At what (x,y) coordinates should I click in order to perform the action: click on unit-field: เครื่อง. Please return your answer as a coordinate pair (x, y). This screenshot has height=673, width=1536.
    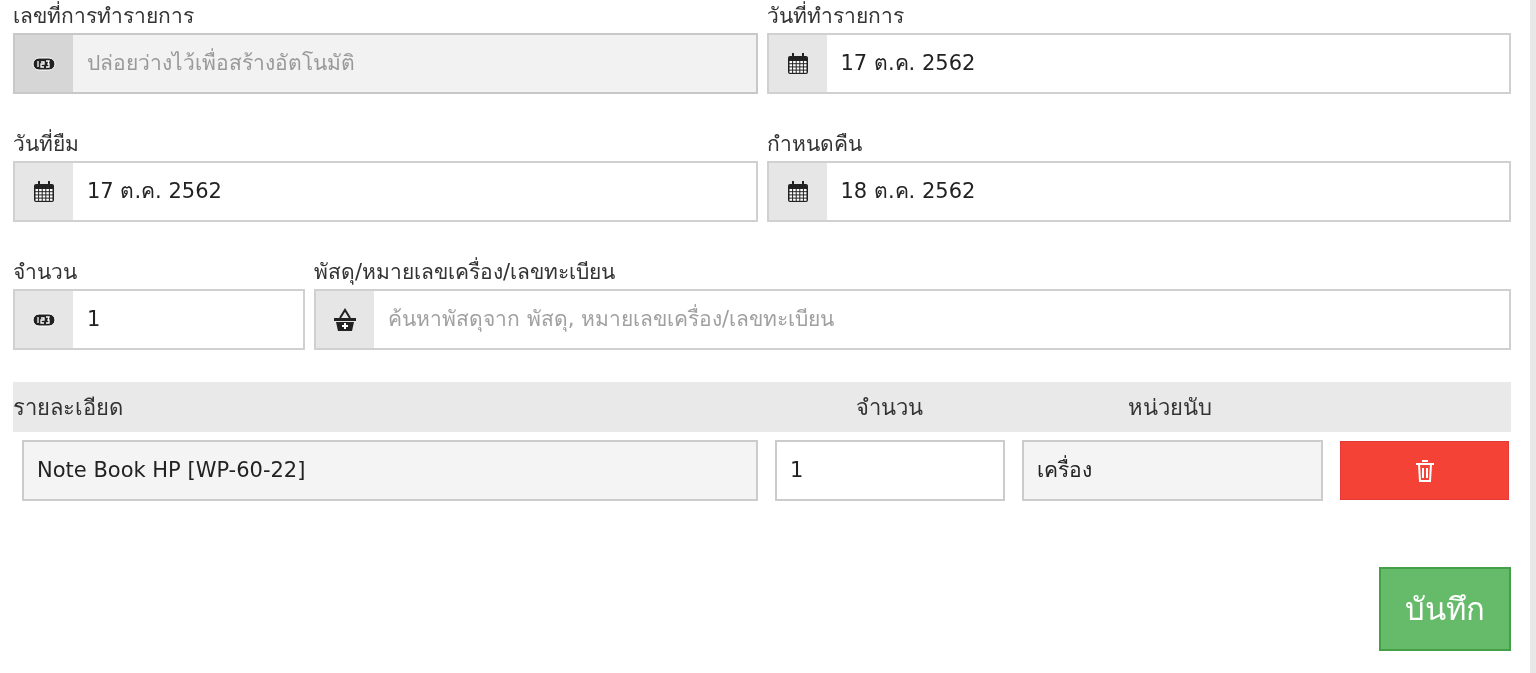
    Looking at the image, I should click on (1172, 470).